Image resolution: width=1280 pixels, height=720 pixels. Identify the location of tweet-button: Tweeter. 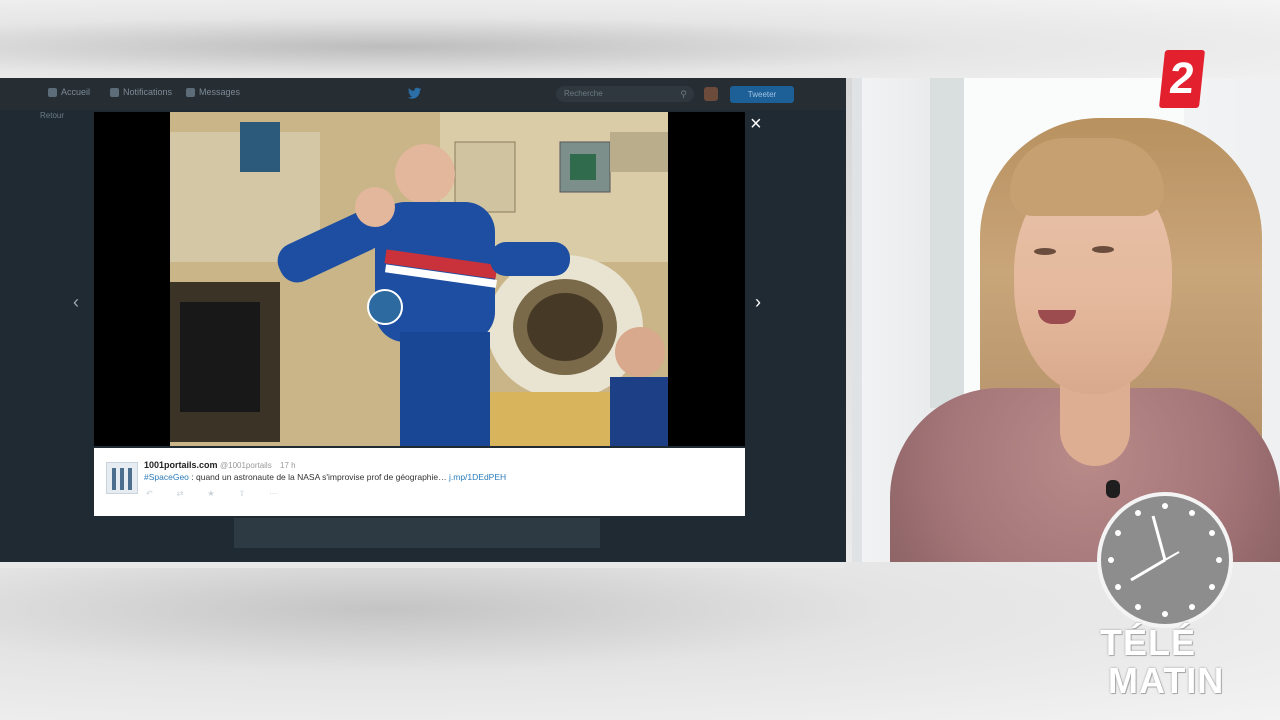
(762, 94).